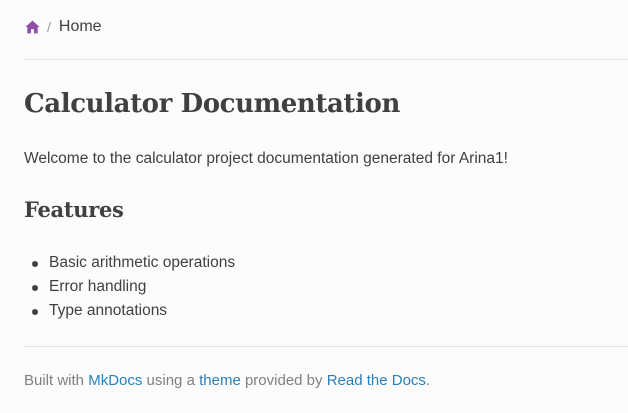 The image size is (628, 413). What do you see at coordinates (326, 59) in the screenshot?
I see `breadcrumb-divider` at bounding box center [326, 59].